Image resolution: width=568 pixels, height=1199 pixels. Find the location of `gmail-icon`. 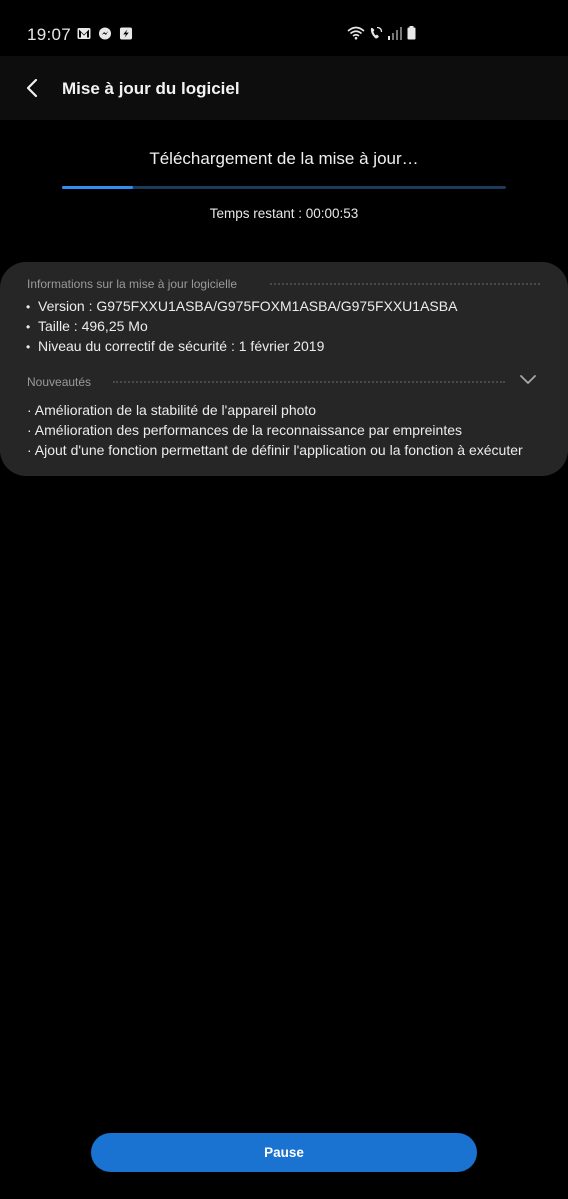

gmail-icon is located at coordinates (84, 33).